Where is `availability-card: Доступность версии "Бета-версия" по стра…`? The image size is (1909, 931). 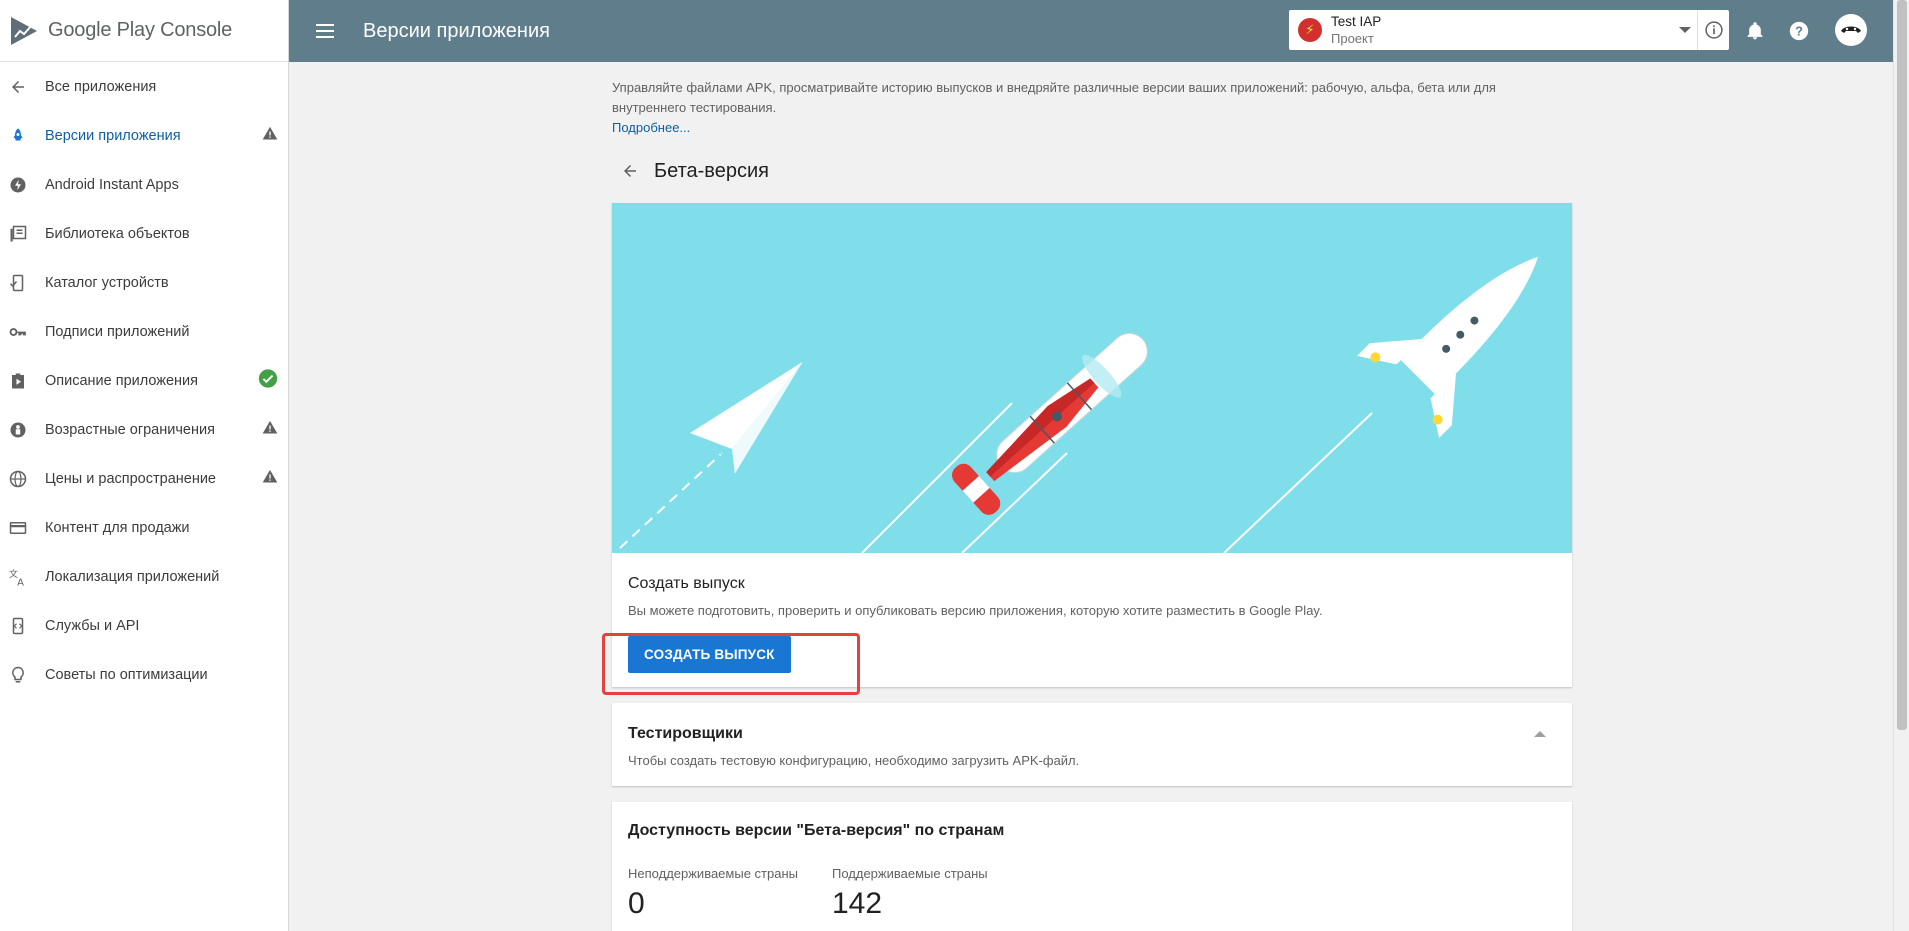
availability-card: Доступность версии "Бета-версия" по стра… is located at coordinates (1092, 866).